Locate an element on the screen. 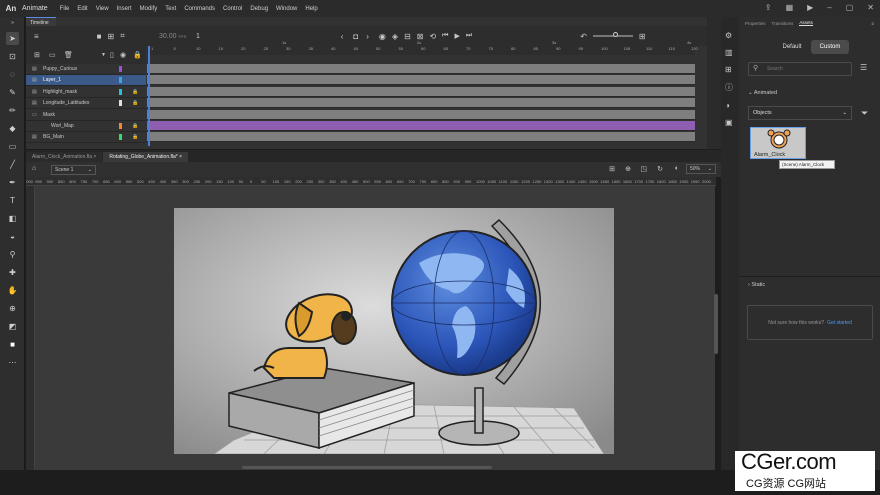 The height and width of the screenshot is (495, 880). edit-symbols-icon: ⊞ is located at coordinates (612, 169).